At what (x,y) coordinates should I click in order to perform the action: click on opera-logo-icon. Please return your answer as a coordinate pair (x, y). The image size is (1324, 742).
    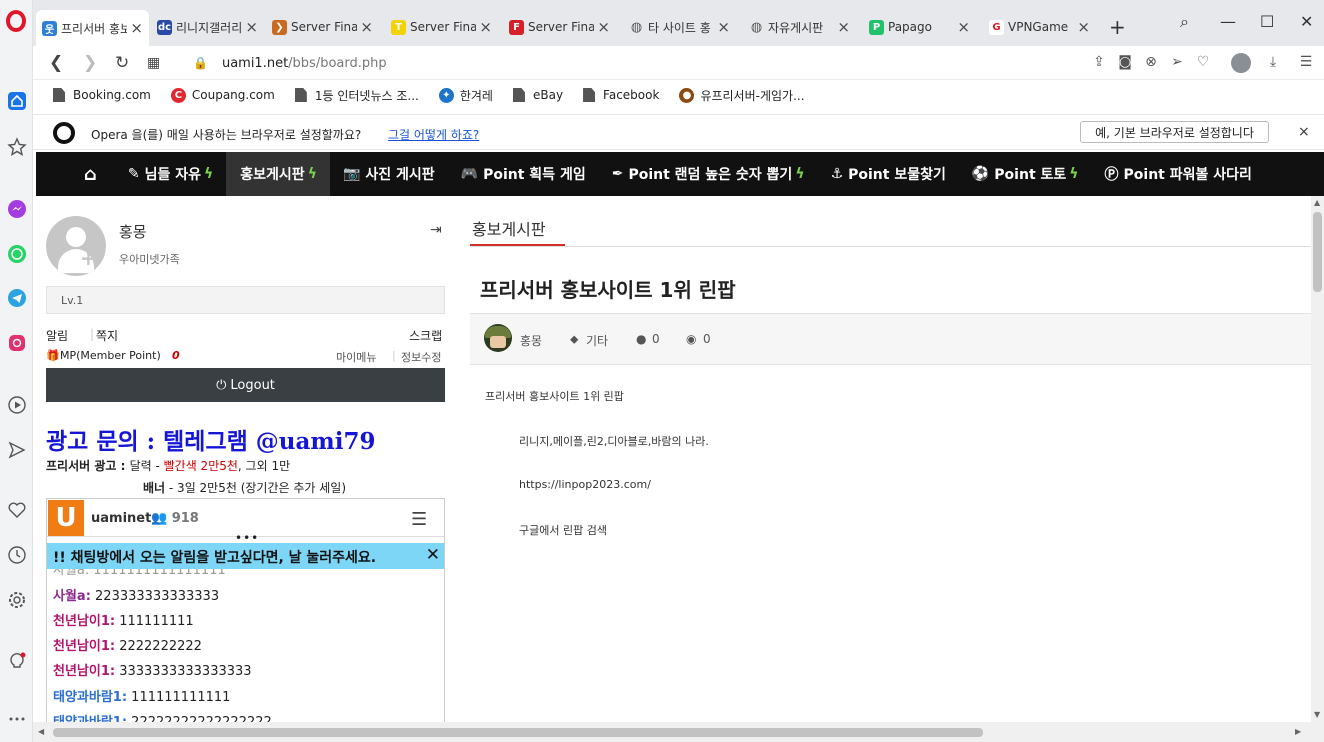
    Looking at the image, I should click on (16, 21).